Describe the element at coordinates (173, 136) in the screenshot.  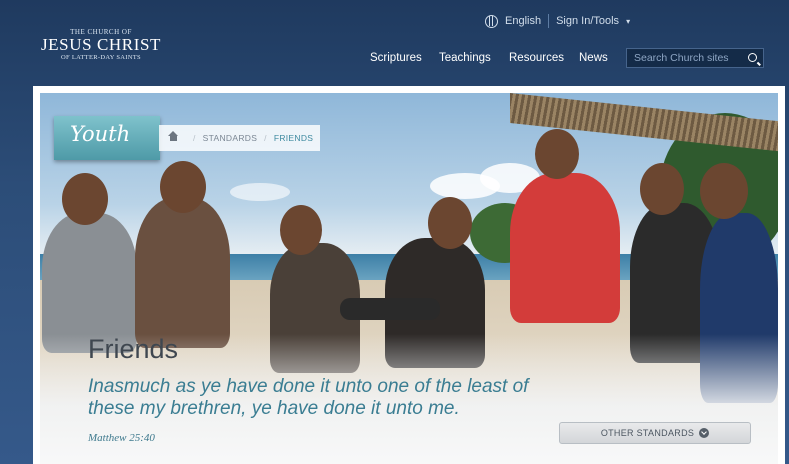
I see `home-icon` at that location.